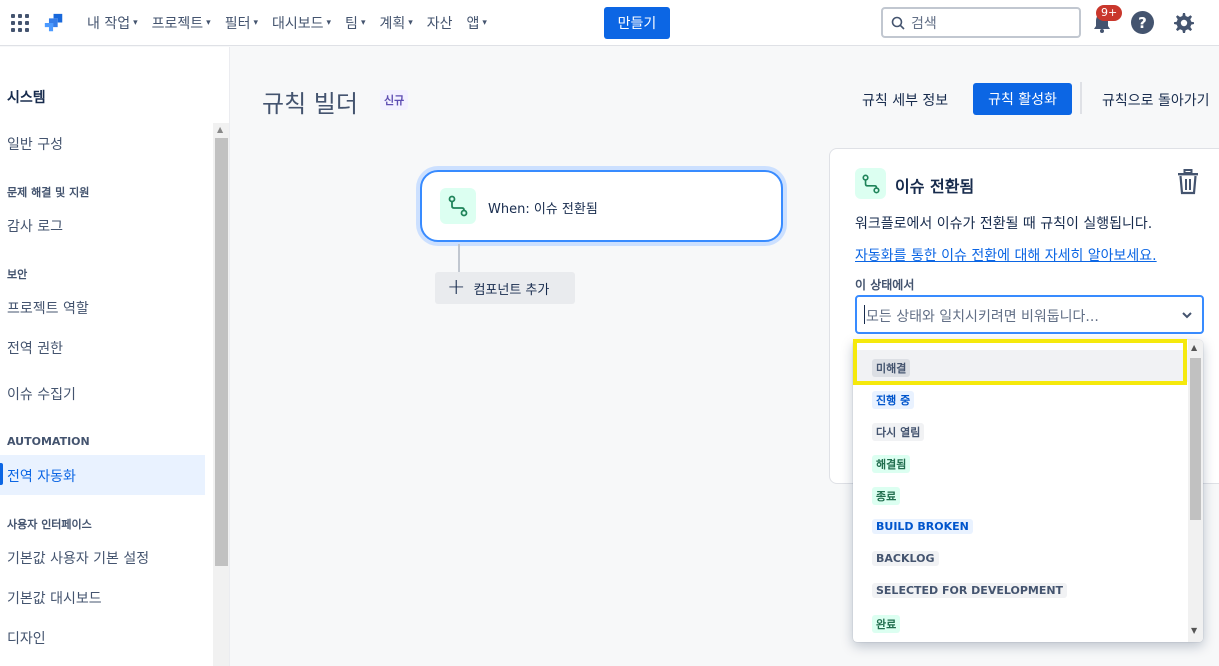 The image size is (1219, 666). What do you see at coordinates (26, 98) in the screenshot?
I see `sidebar-title: 시스템` at bounding box center [26, 98].